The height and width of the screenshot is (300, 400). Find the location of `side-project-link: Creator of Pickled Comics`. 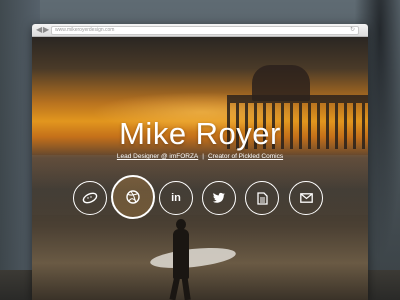

side-project-link: Creator of Pickled Comics is located at coordinates (245, 156).